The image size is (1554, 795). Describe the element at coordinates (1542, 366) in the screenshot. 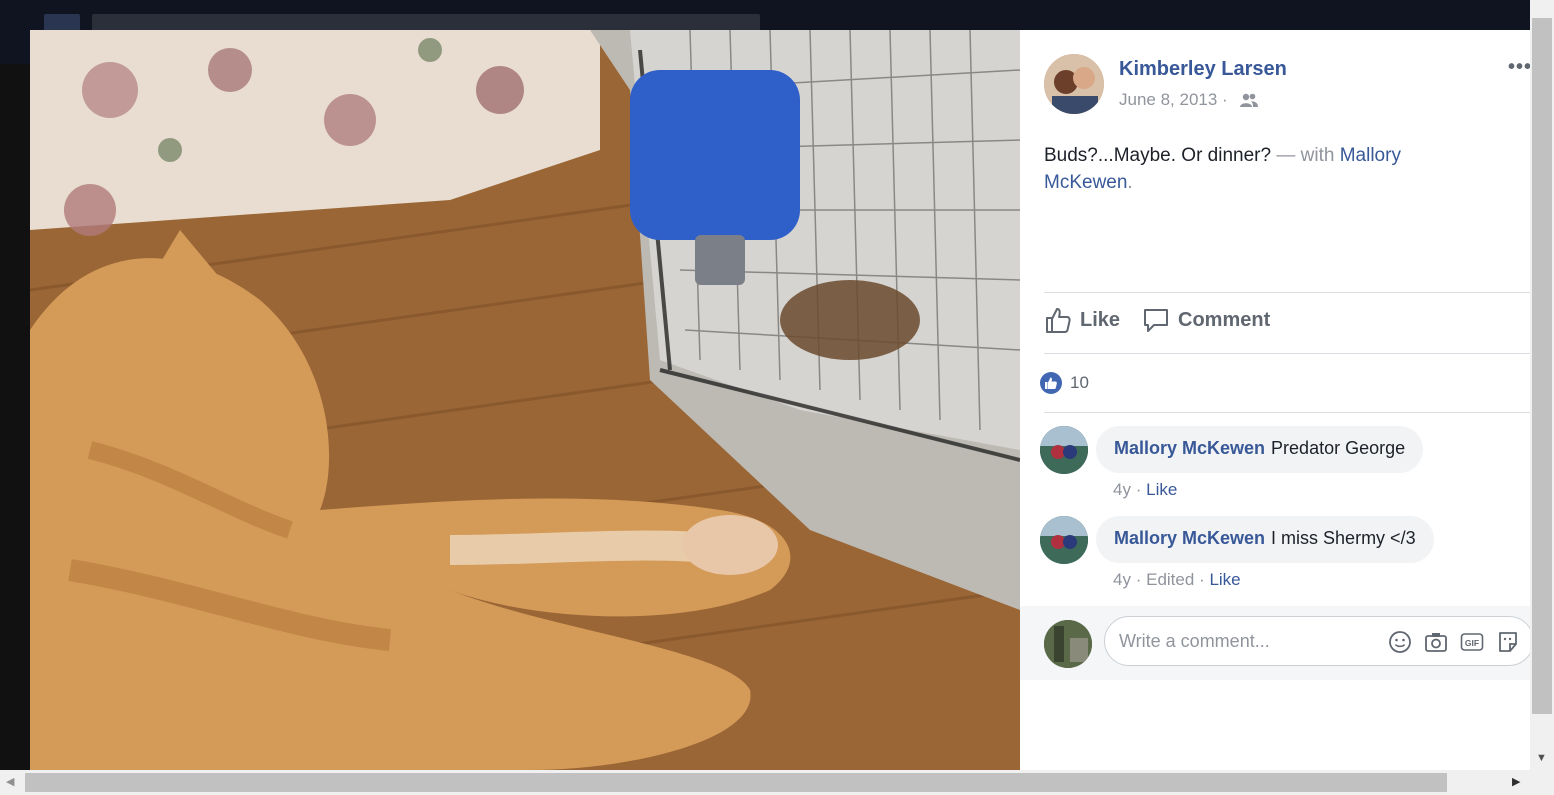

I see `vertical-scroll-thumb` at that location.